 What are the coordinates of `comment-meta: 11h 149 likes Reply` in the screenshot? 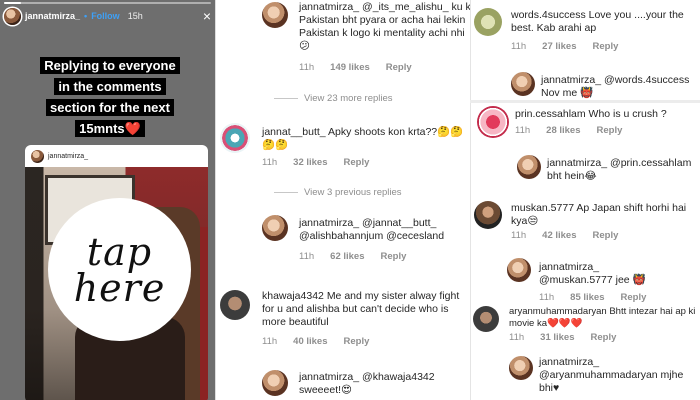 It's located at (355, 67).